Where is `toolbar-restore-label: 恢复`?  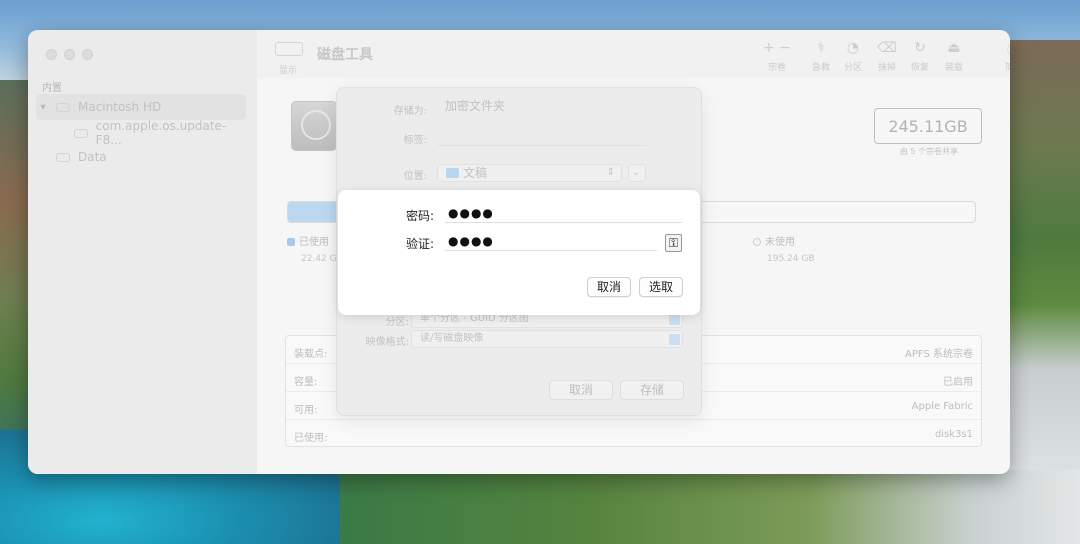 toolbar-restore-label: 恢复 is located at coordinates (919, 68).